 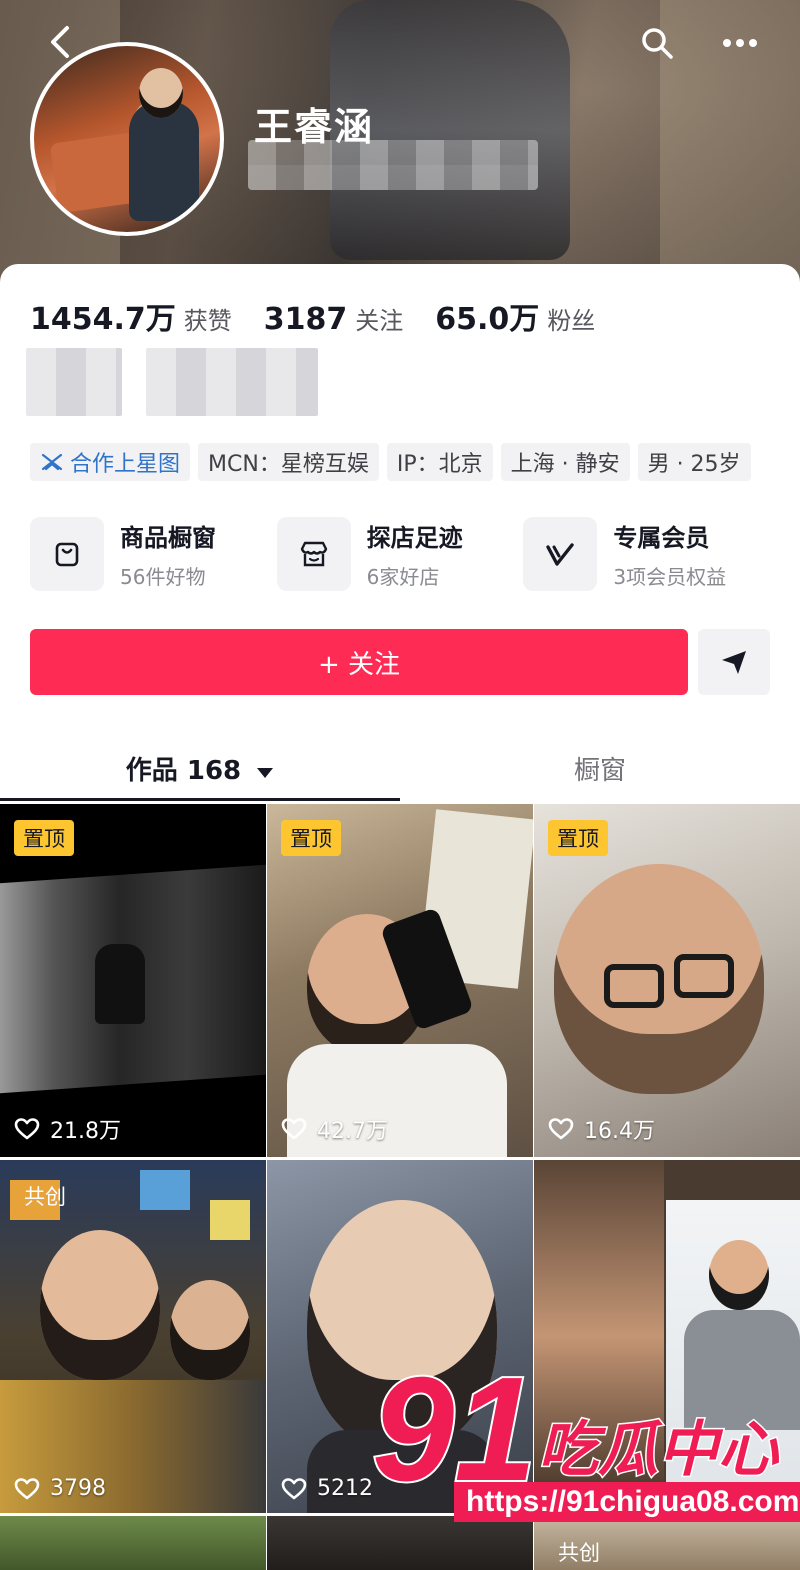 I want to click on service-showcase: 商品橱窗 56件好物, so click(x=153, y=554).